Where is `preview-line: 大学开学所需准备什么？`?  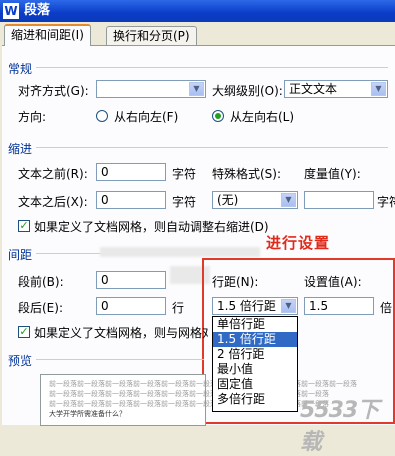 preview-line: 大学开学所需准备什么？ is located at coordinates (87, 414).